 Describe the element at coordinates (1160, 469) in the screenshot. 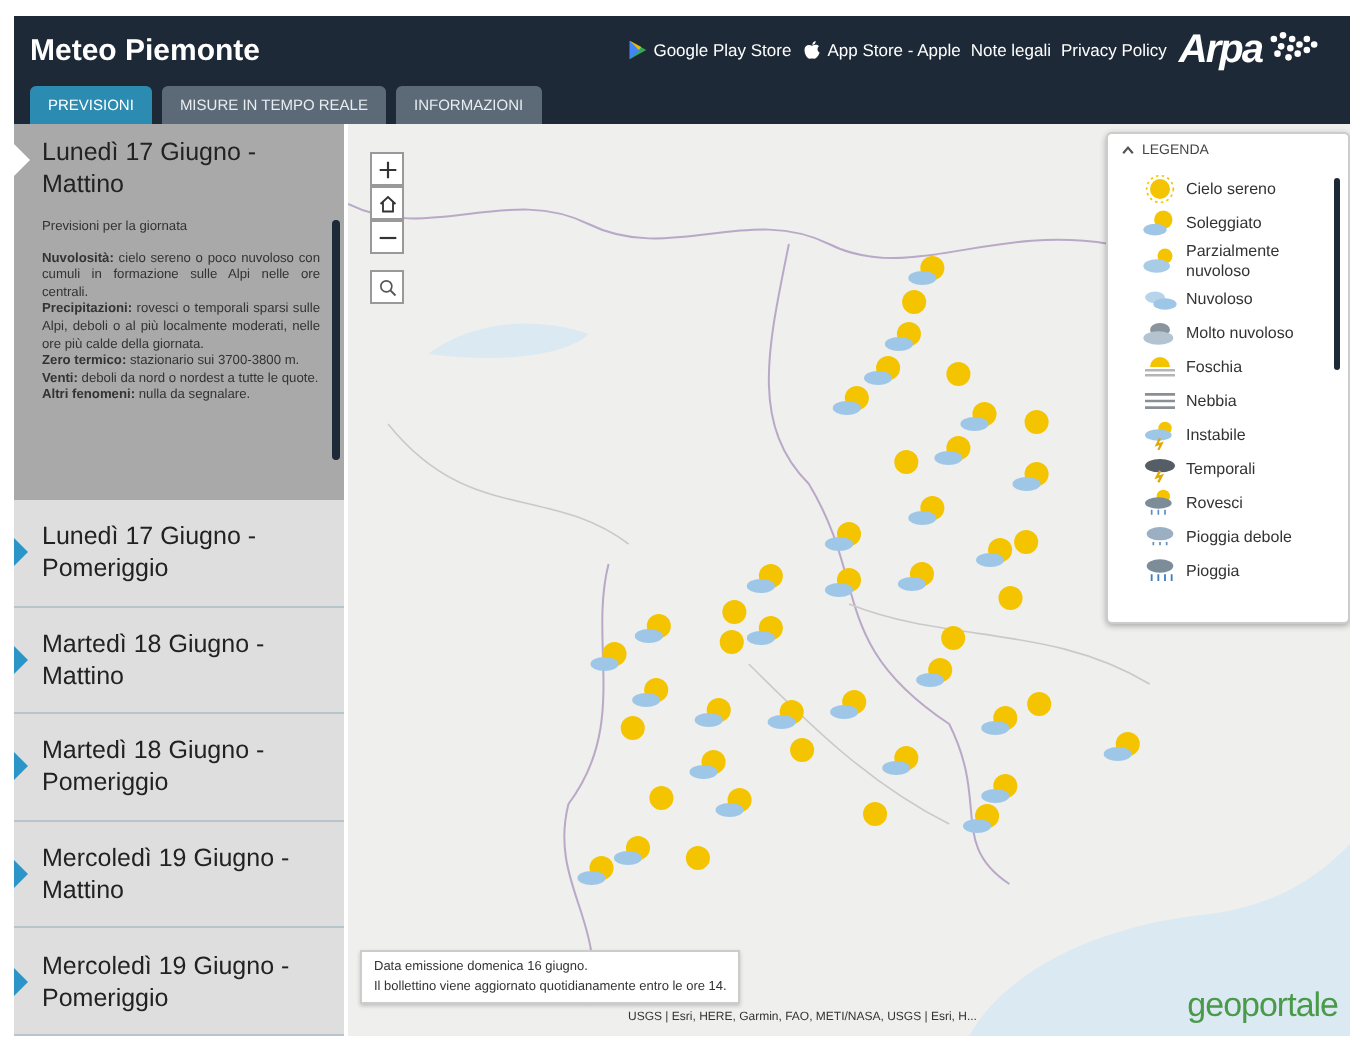

I see `storm-weather-icon` at that location.